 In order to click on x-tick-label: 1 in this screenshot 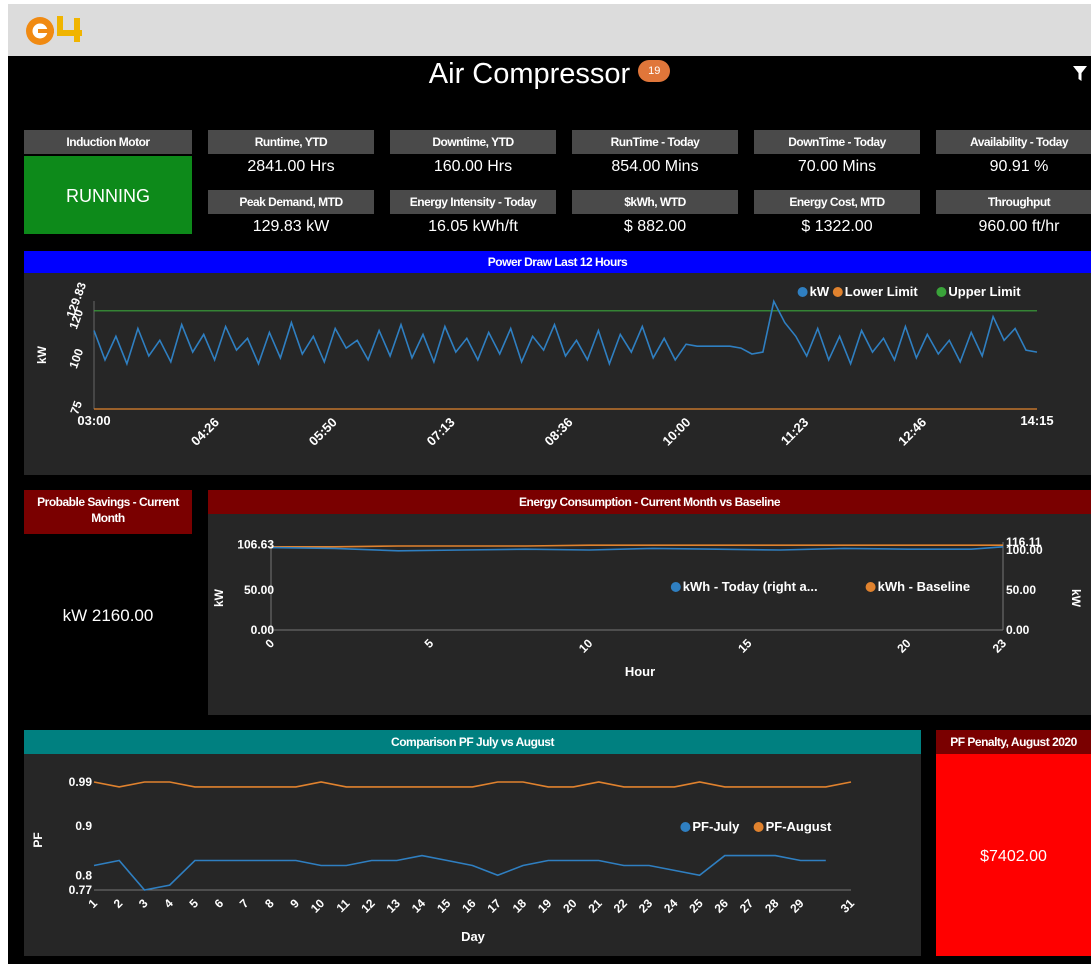, I will do `click(92, 903)`.